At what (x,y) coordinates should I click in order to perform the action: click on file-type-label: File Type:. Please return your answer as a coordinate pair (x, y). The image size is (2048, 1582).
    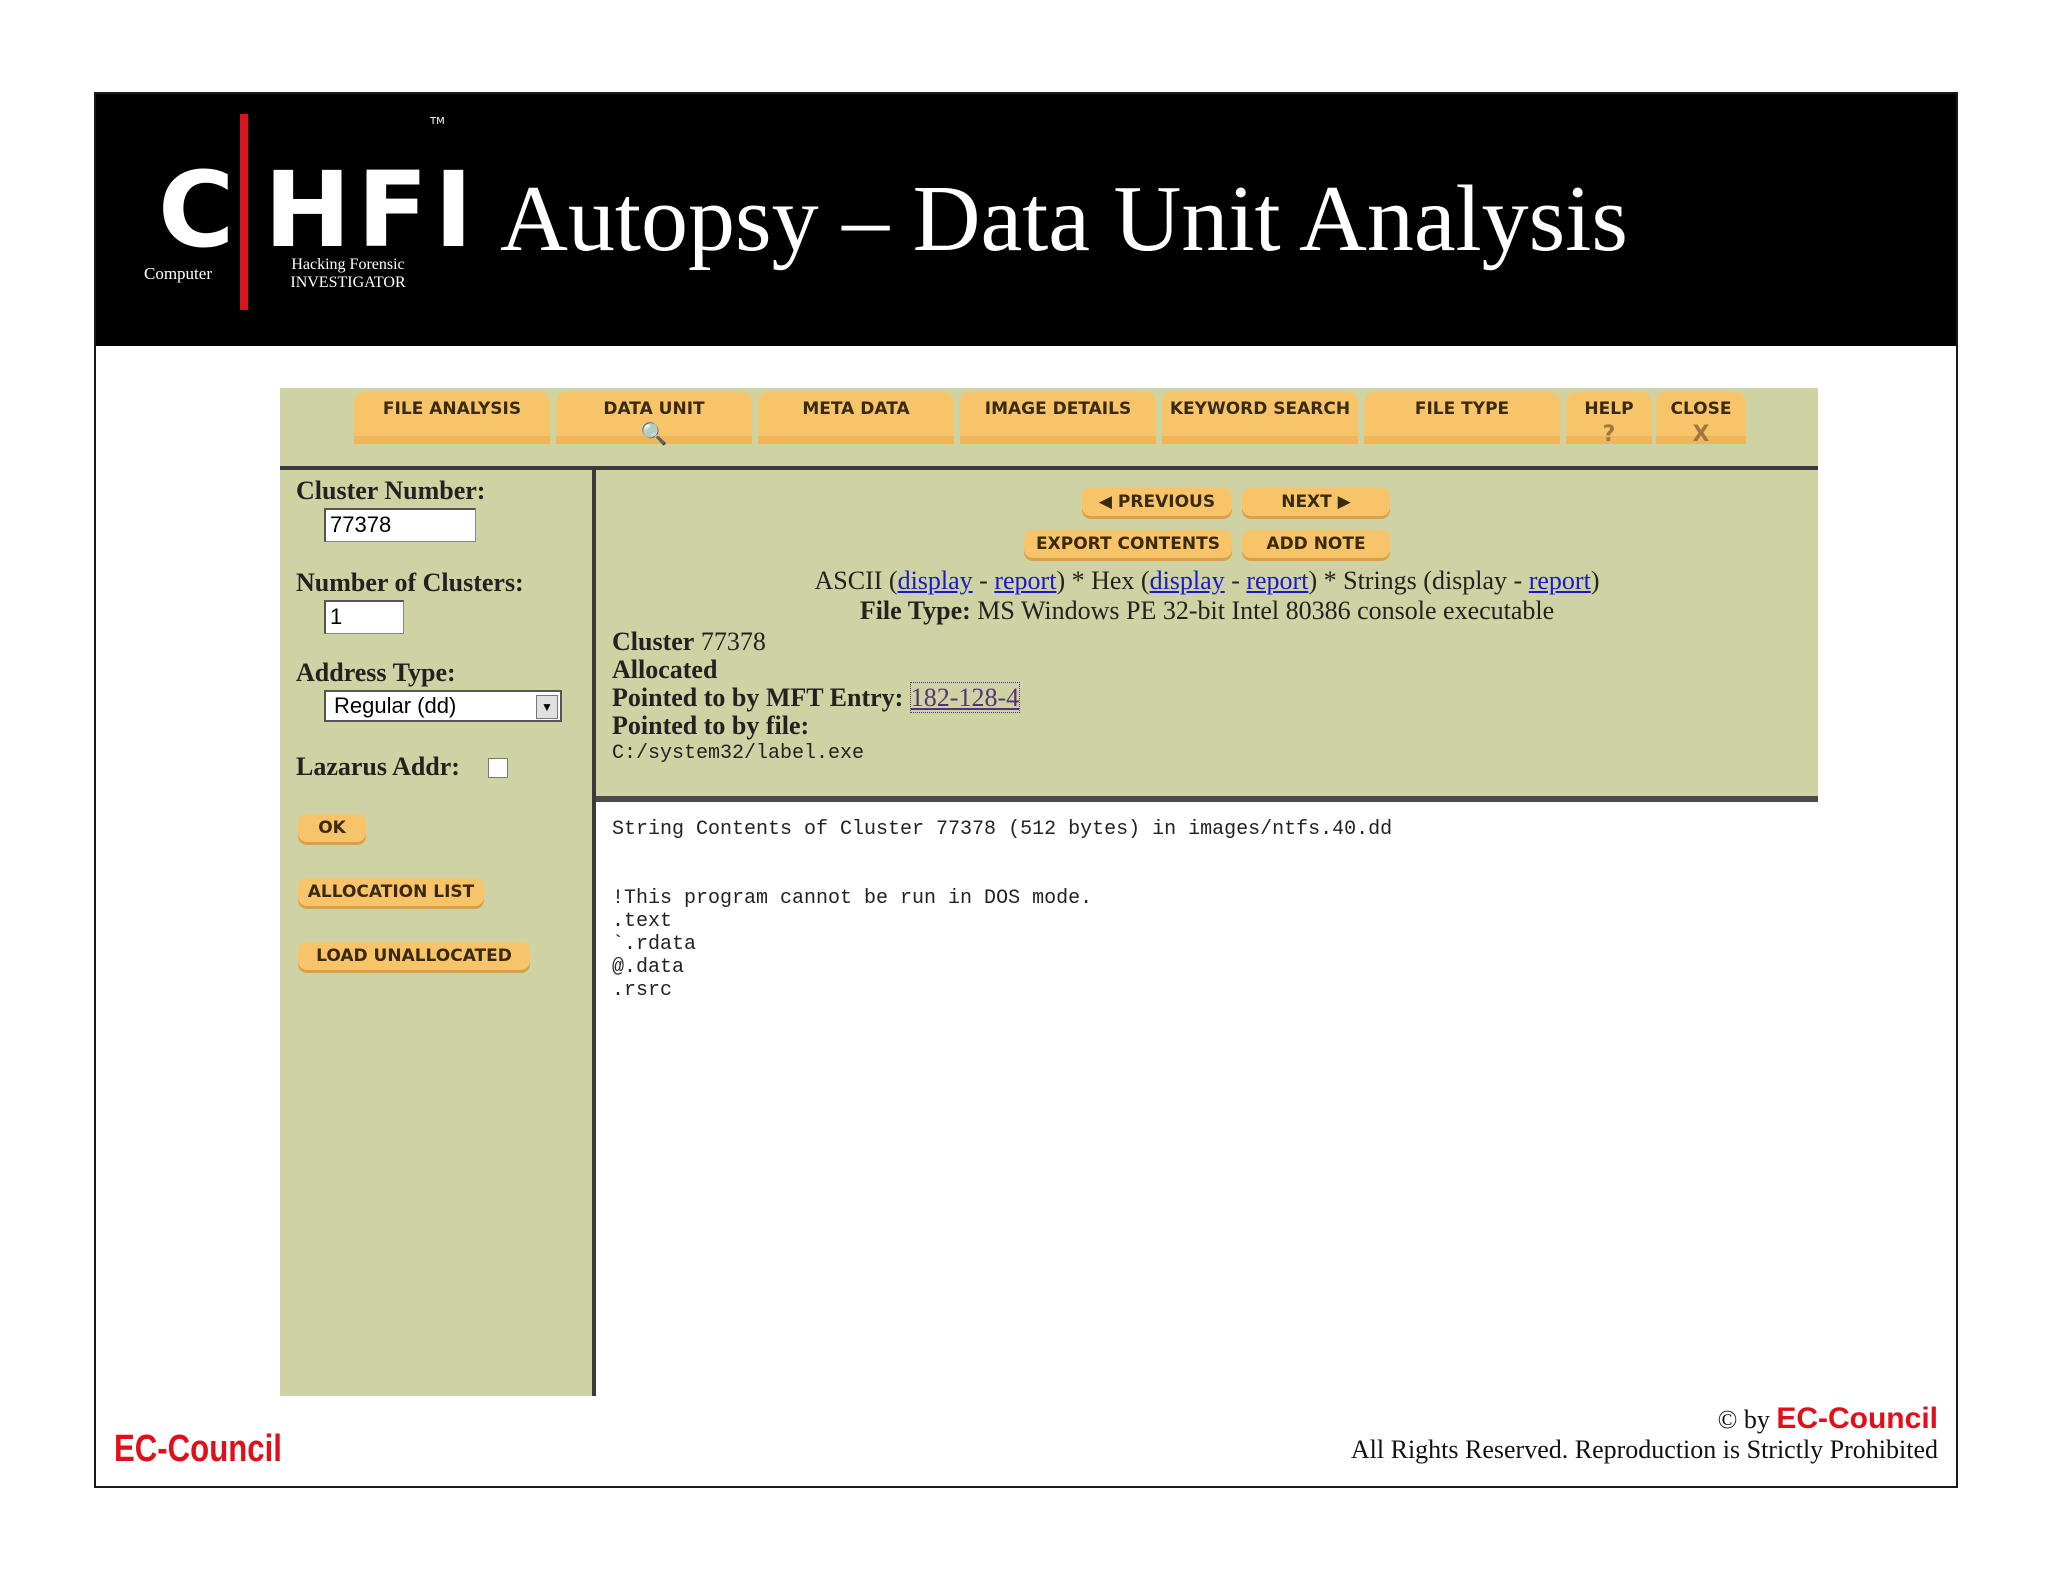
    Looking at the image, I should click on (915, 610).